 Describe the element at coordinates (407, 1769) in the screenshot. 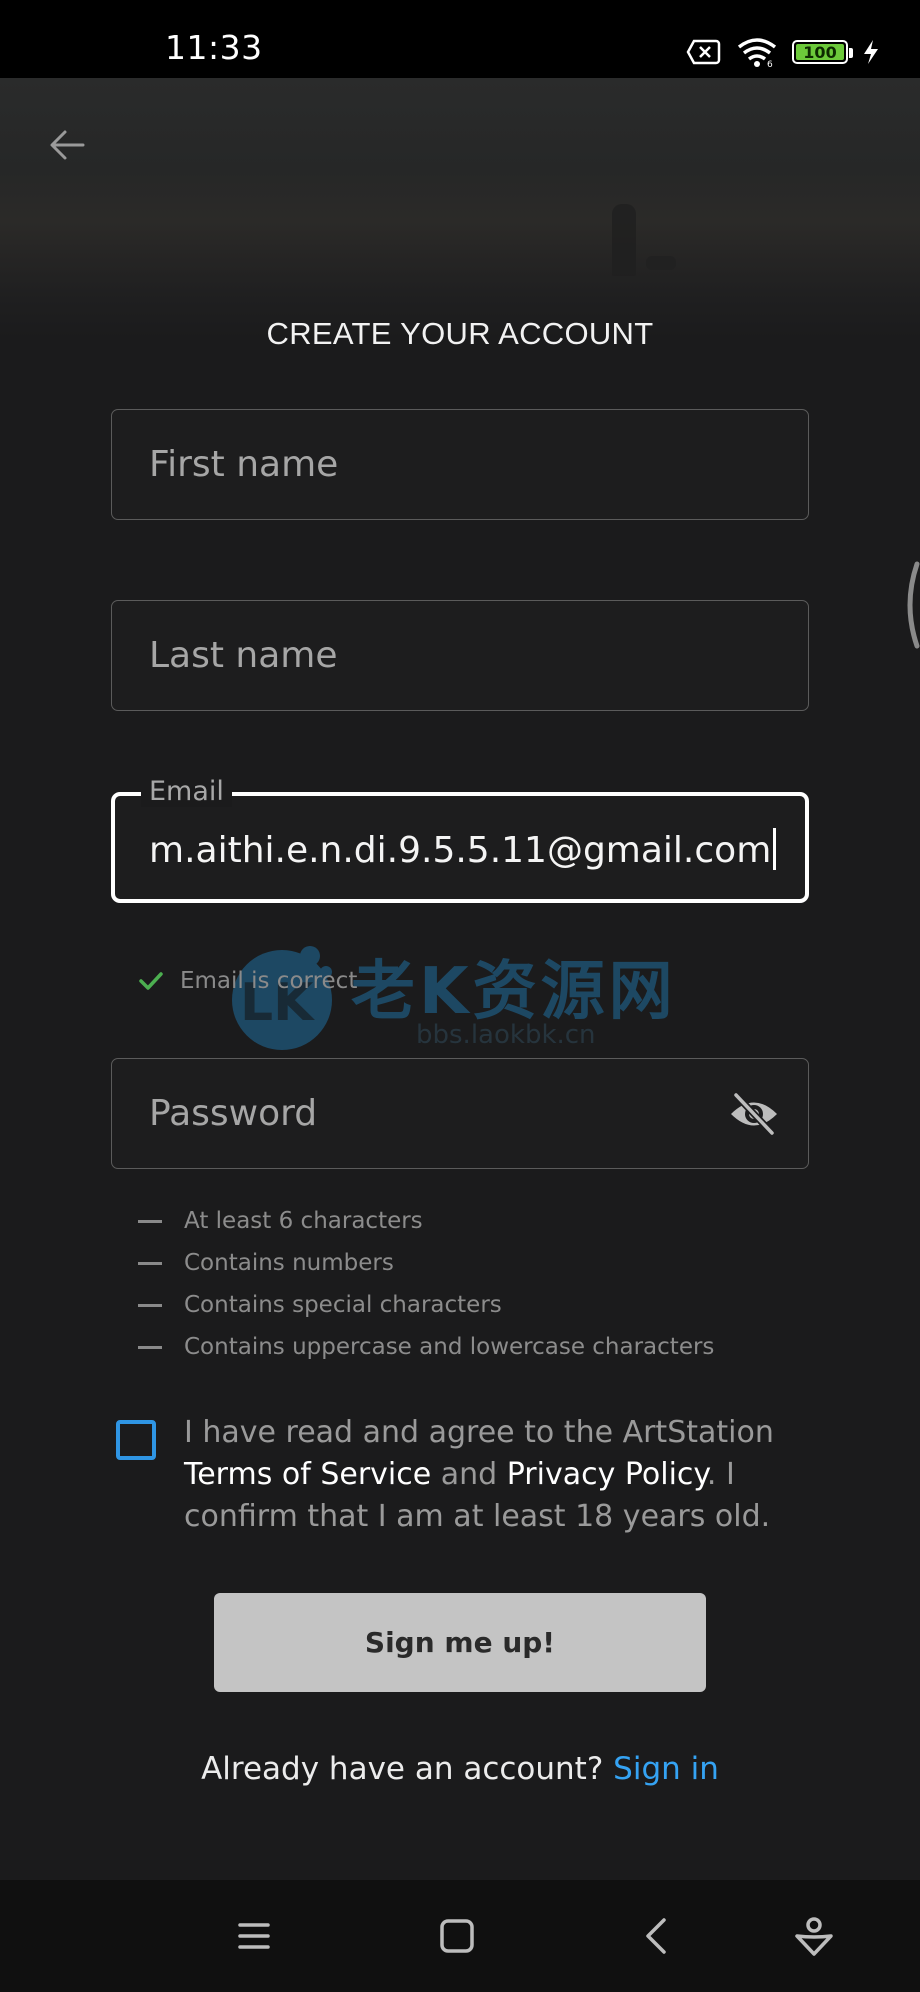

I see `signin-prompt-text: Already have an account?` at that location.